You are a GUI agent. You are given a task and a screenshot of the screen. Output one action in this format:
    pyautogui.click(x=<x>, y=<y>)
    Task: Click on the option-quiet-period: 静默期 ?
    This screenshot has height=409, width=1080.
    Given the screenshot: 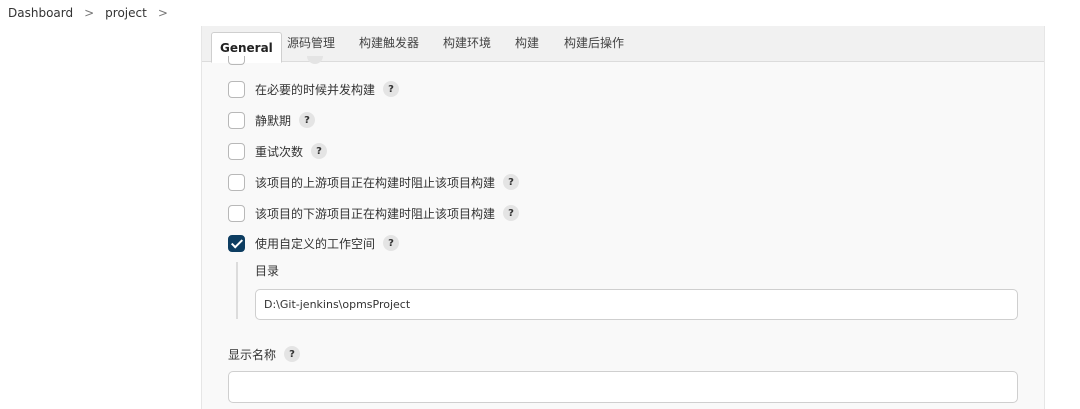 What is the action you would take?
    pyautogui.click(x=272, y=120)
    